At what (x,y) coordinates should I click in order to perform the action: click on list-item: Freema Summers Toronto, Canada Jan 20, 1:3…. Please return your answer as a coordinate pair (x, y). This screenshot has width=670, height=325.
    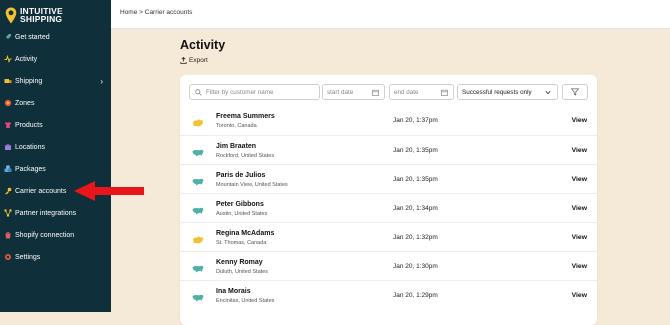
    Looking at the image, I should click on (388, 120).